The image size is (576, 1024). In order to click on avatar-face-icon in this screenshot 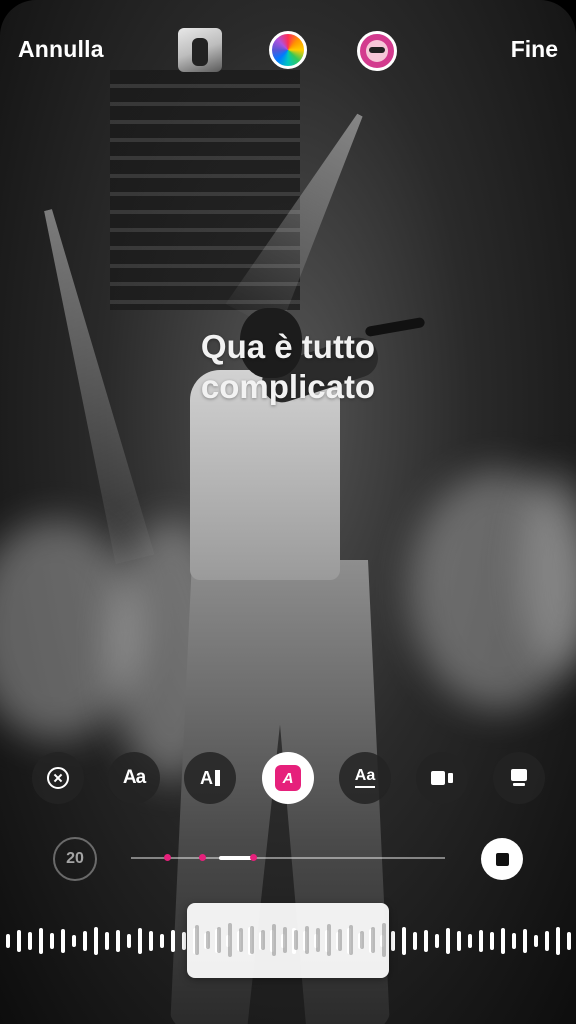, I will do `click(377, 51)`.